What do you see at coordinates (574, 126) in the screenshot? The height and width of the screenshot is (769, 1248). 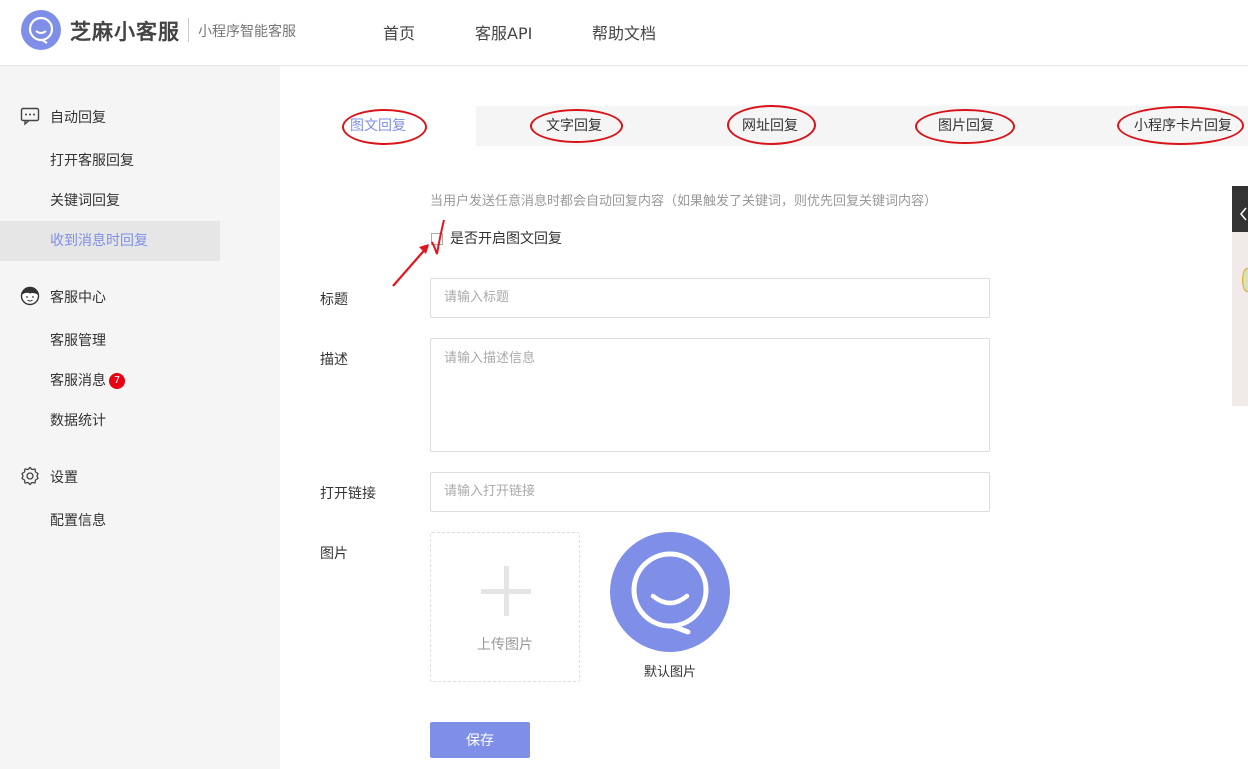 I see `tab-text-reply: 文字回复` at bounding box center [574, 126].